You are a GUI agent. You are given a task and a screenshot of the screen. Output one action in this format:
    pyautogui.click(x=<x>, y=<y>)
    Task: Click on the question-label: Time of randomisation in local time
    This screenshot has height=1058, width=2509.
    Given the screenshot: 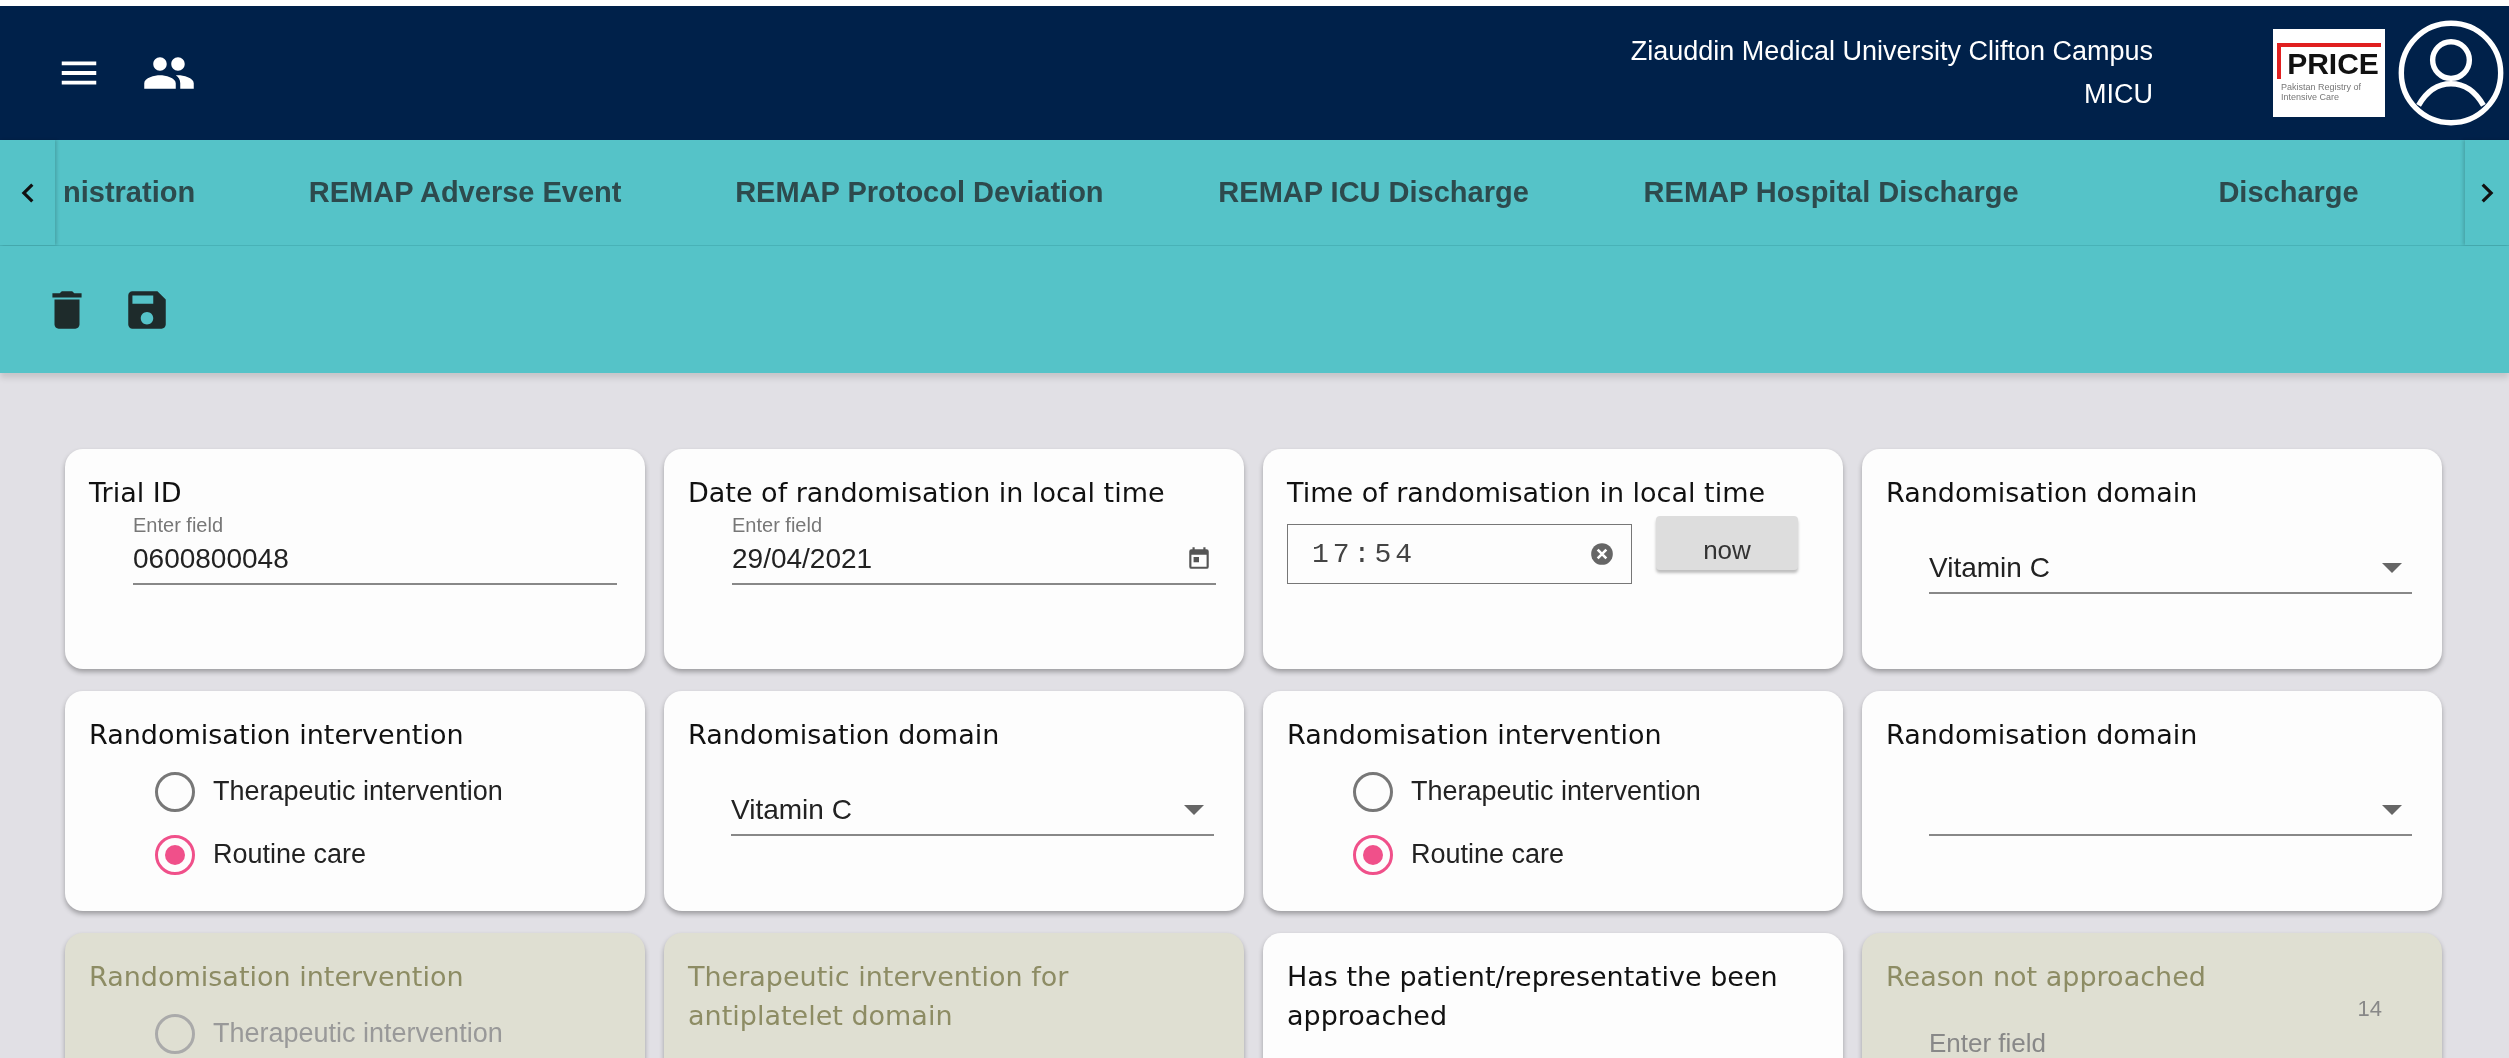 What is the action you would take?
    pyautogui.click(x=1527, y=493)
    